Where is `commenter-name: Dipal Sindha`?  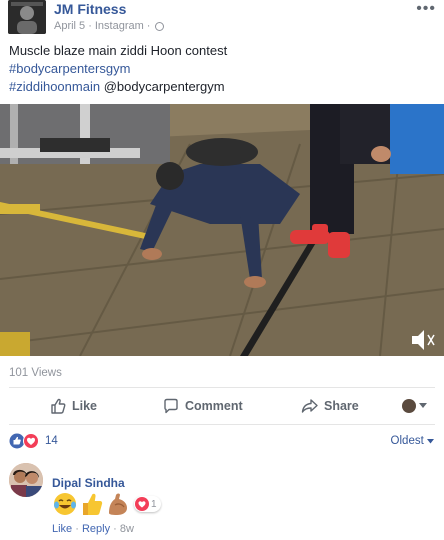 commenter-name: Dipal Sindha is located at coordinates (88, 483).